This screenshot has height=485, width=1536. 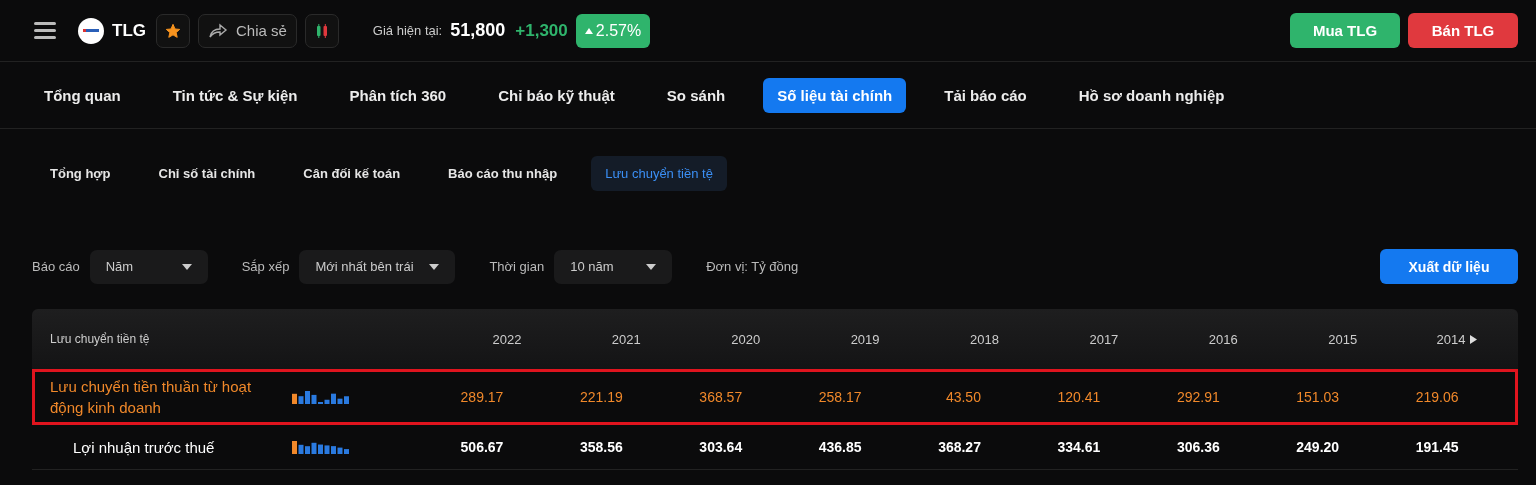 What do you see at coordinates (962, 397) in the screenshot?
I see `table-cell-text: 43.50` at bounding box center [962, 397].